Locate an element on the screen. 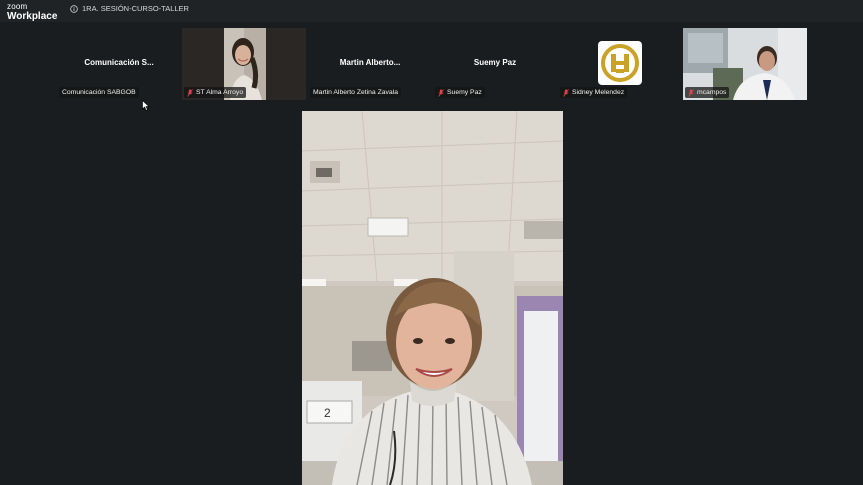 The image size is (863, 485). participant-avatar is located at coordinates (620, 63).